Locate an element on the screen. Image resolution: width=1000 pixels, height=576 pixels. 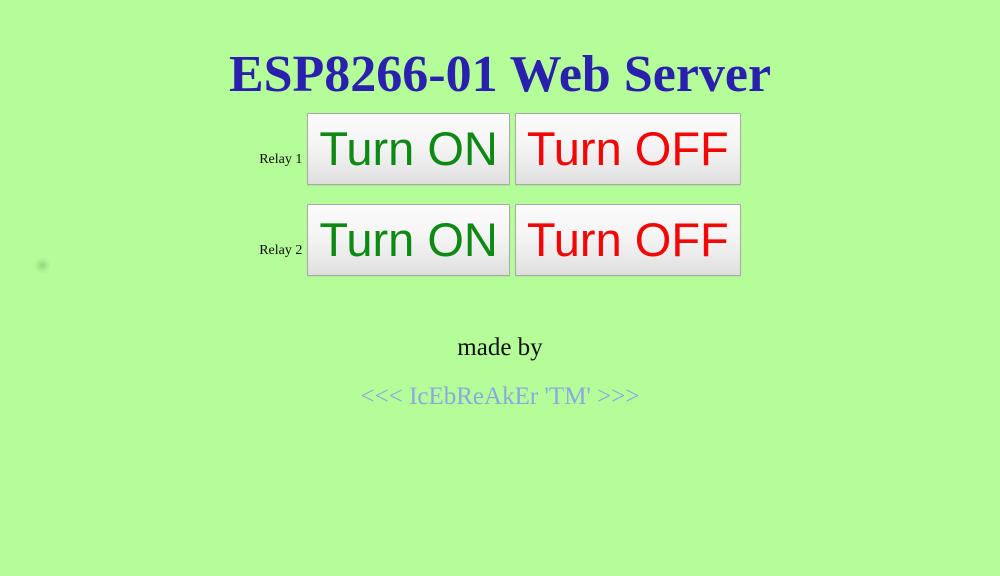
relay-row: Relay 2 Turn ON Turn OFF is located at coordinates (500, 240).